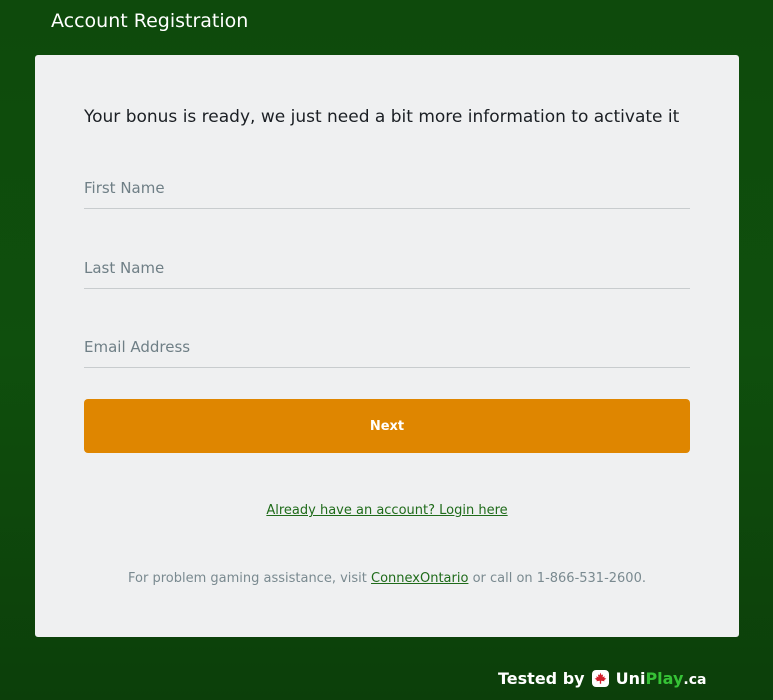 Image resolution: width=773 pixels, height=700 pixels. I want to click on email-input, so click(387, 347).